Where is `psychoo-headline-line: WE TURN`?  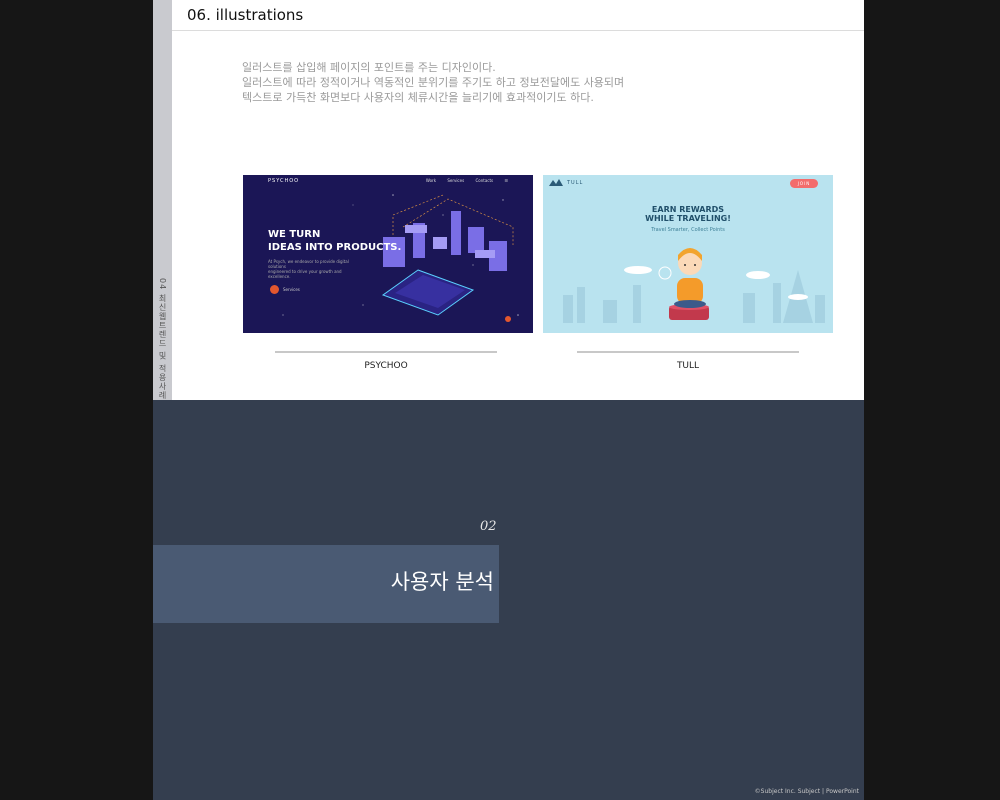
psychoo-headline-line: WE TURN is located at coordinates (294, 234).